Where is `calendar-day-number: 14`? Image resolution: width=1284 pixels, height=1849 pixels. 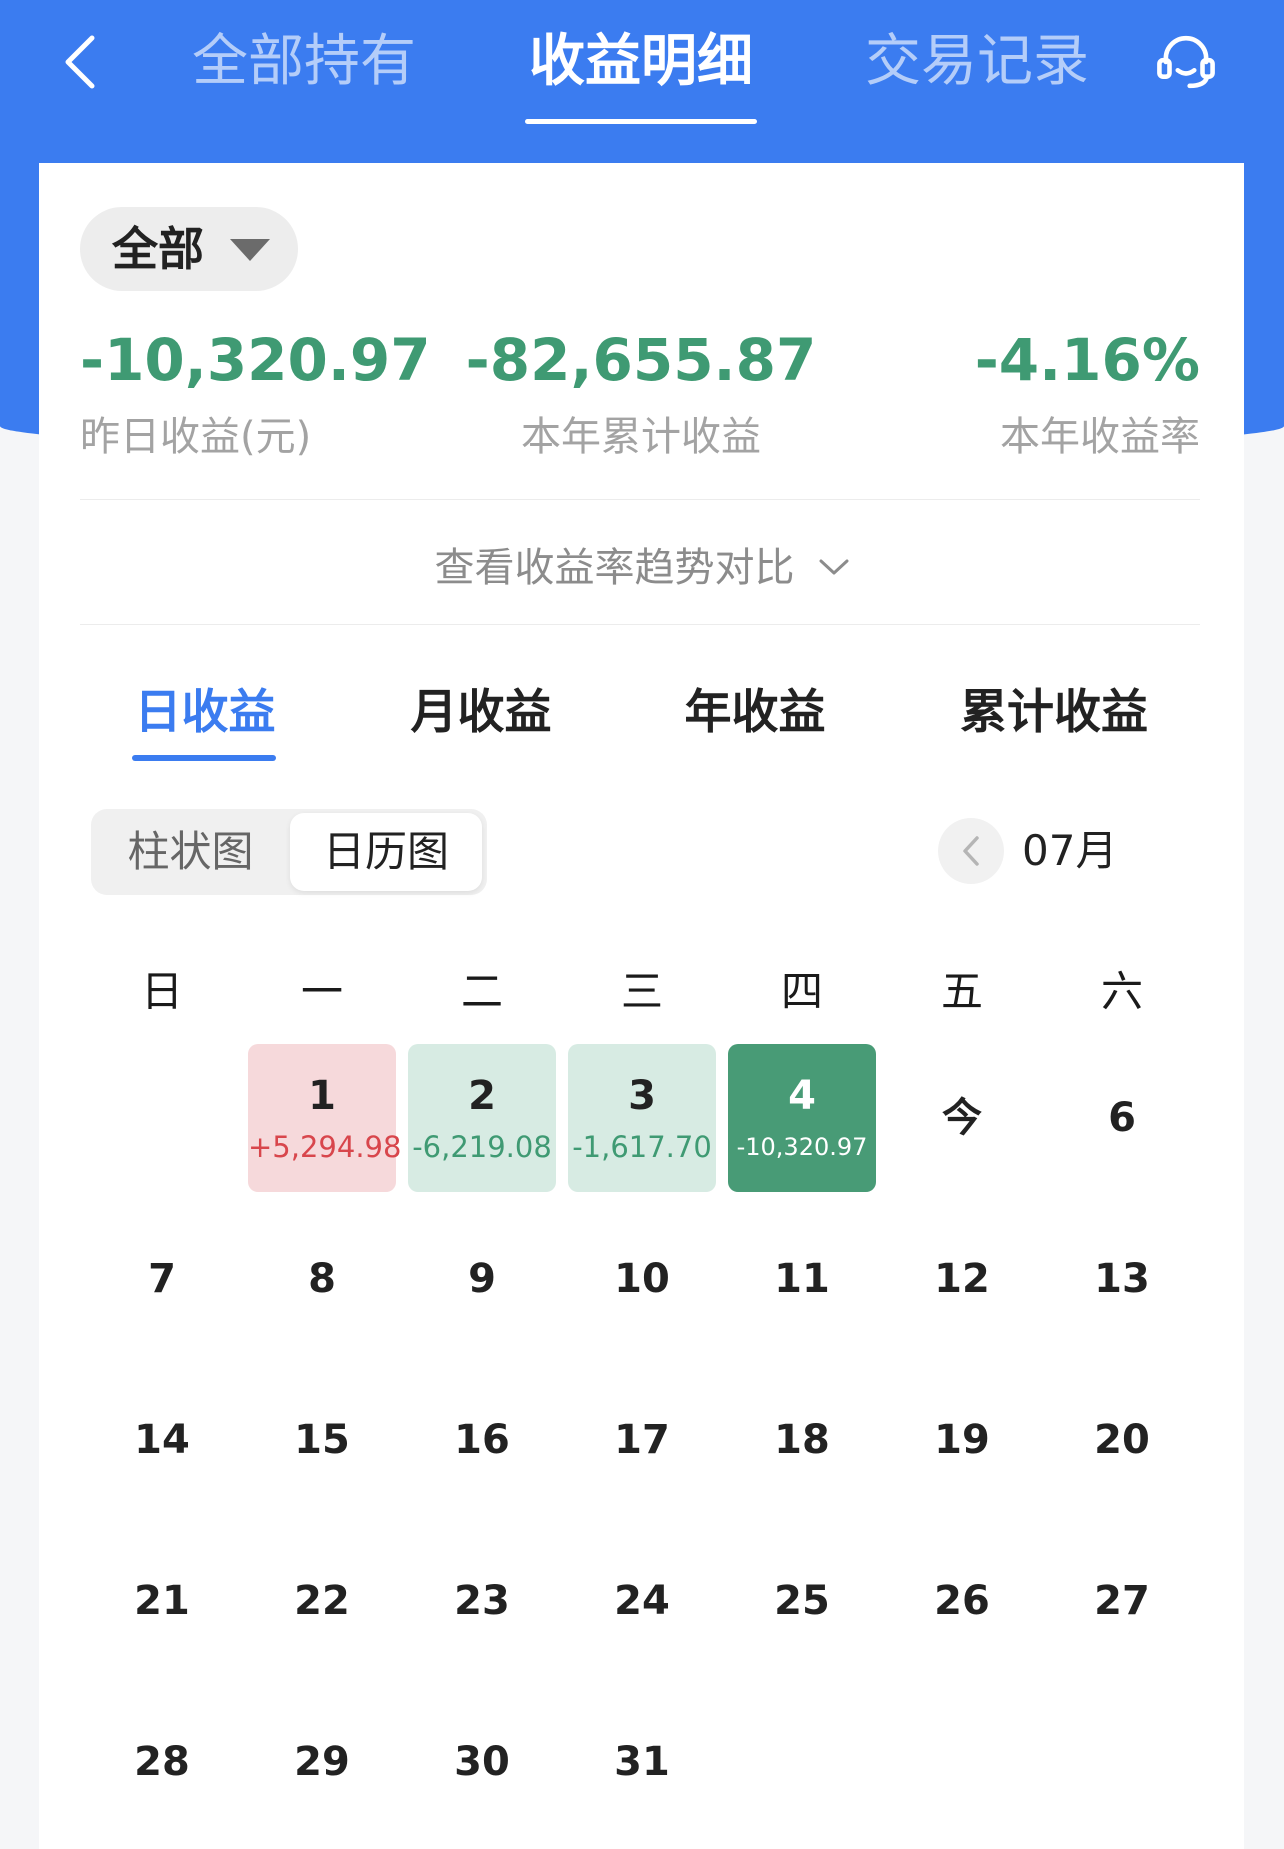
calendar-day-number: 14 is located at coordinates (162, 1440).